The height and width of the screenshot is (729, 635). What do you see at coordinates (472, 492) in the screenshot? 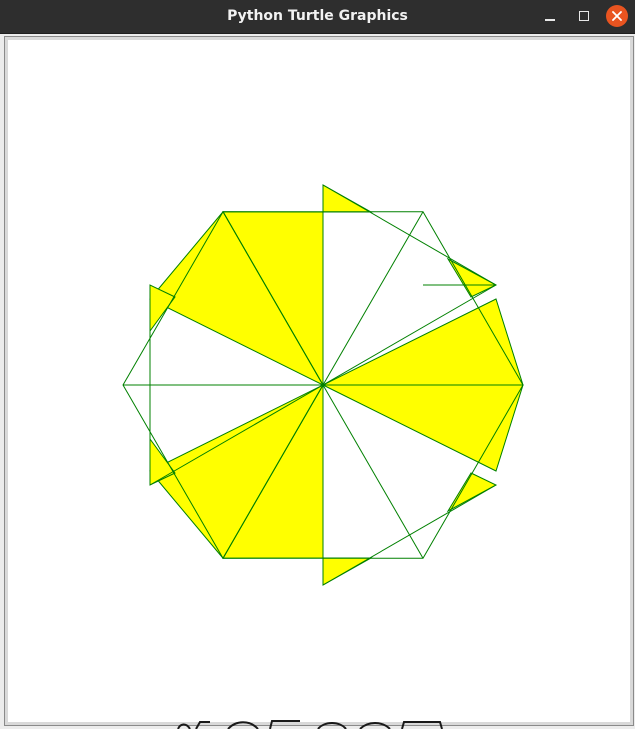
I see `spike-lower-right` at bounding box center [472, 492].